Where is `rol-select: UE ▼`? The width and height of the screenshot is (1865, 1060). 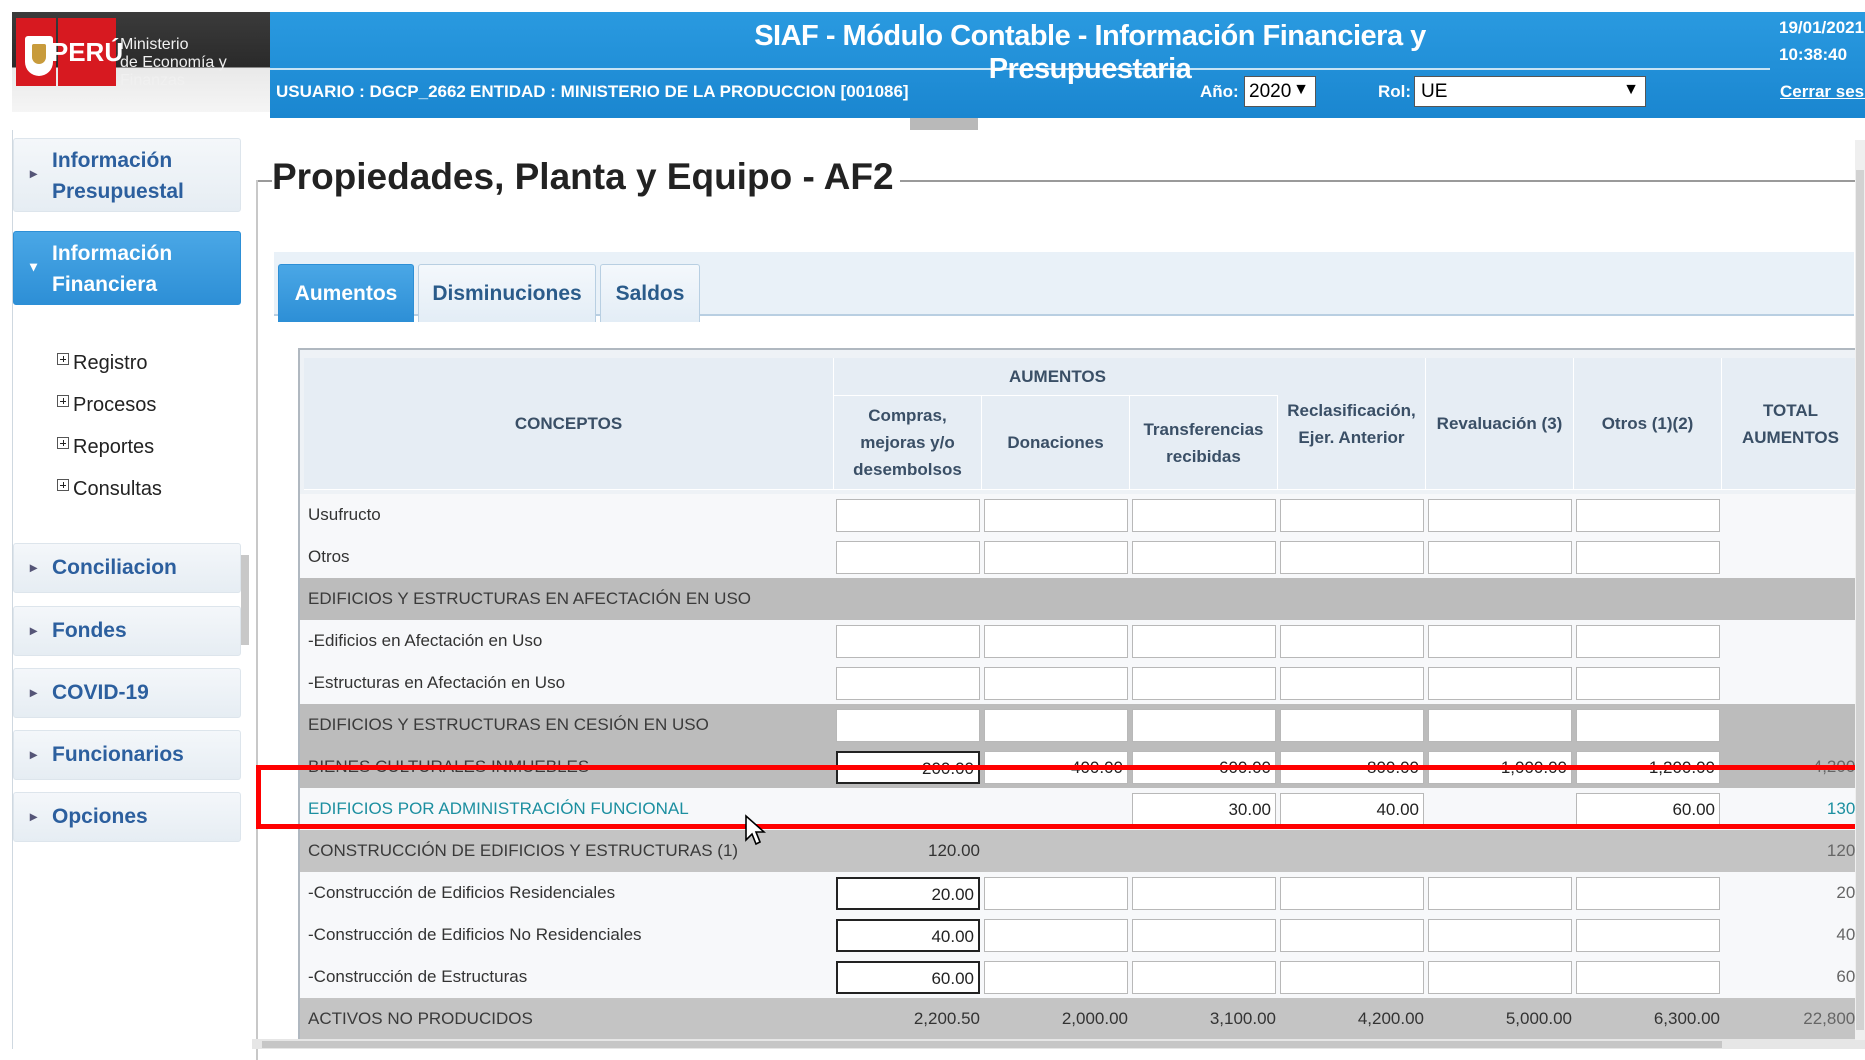 rol-select: UE ▼ is located at coordinates (1530, 91).